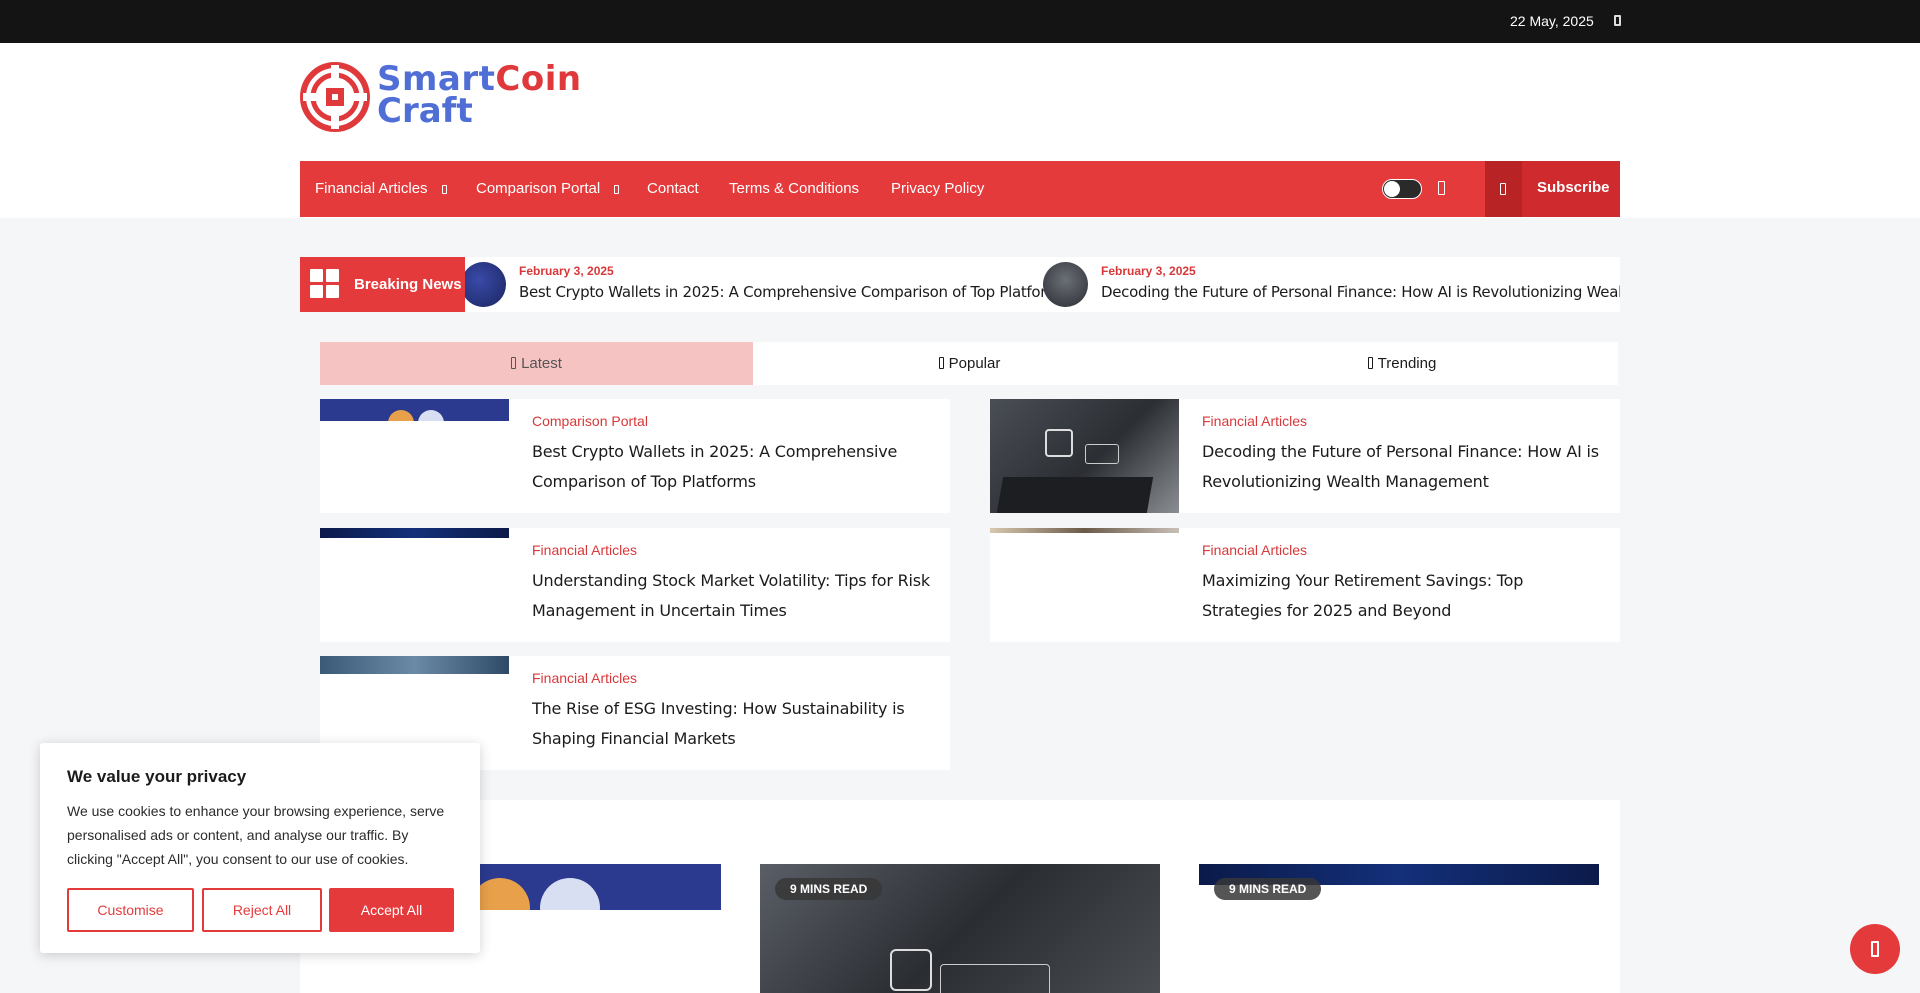 This screenshot has width=1920, height=993. Describe the element at coordinates (381, 189) in the screenshot. I see `nav-item-financial-articles: Financial Articles` at that location.